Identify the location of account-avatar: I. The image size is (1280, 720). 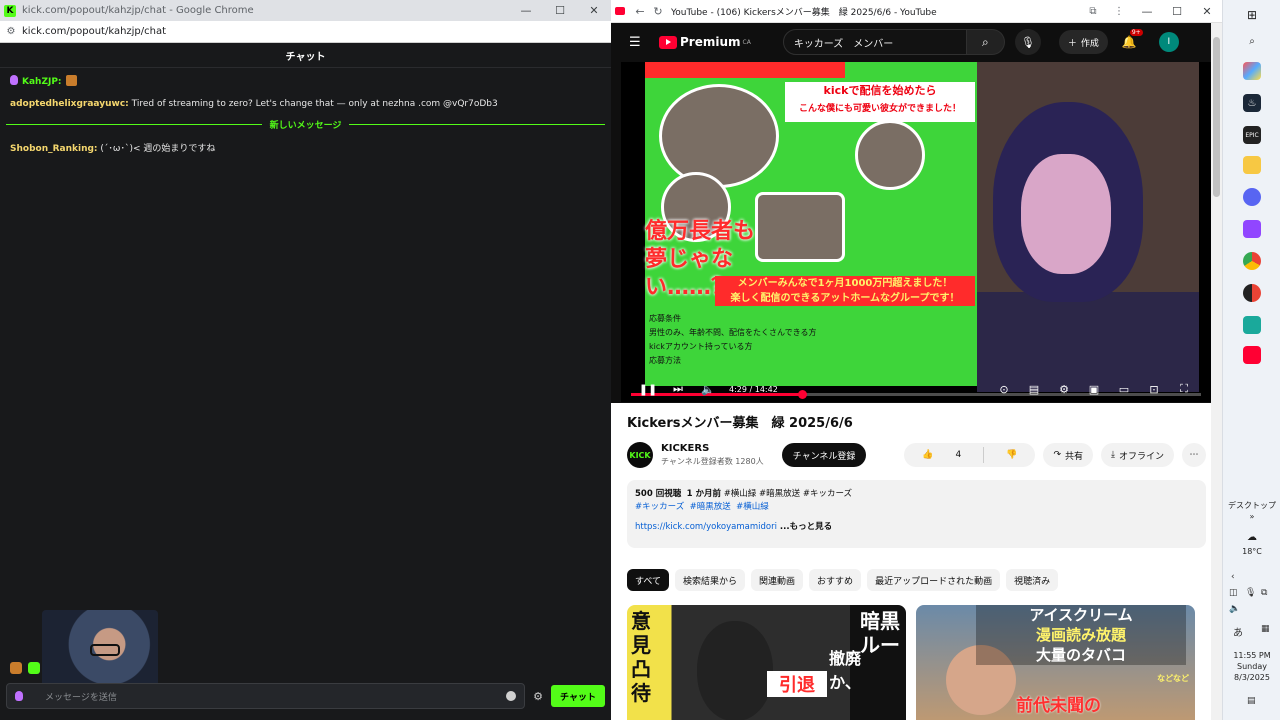
(1168, 42).